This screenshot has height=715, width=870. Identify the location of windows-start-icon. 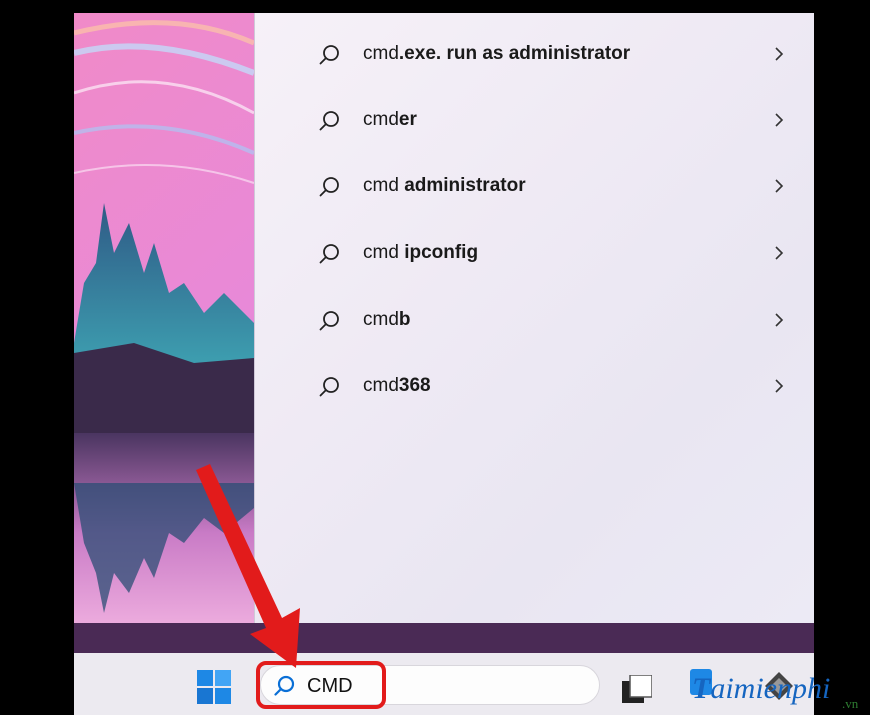
(214, 687).